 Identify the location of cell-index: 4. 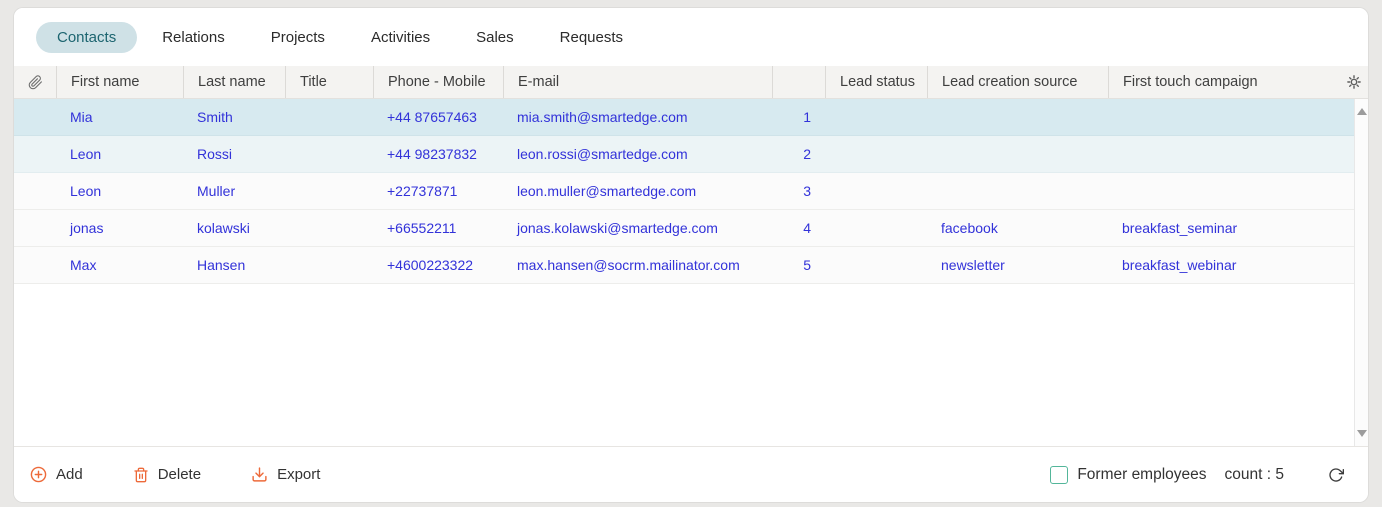
(807, 228).